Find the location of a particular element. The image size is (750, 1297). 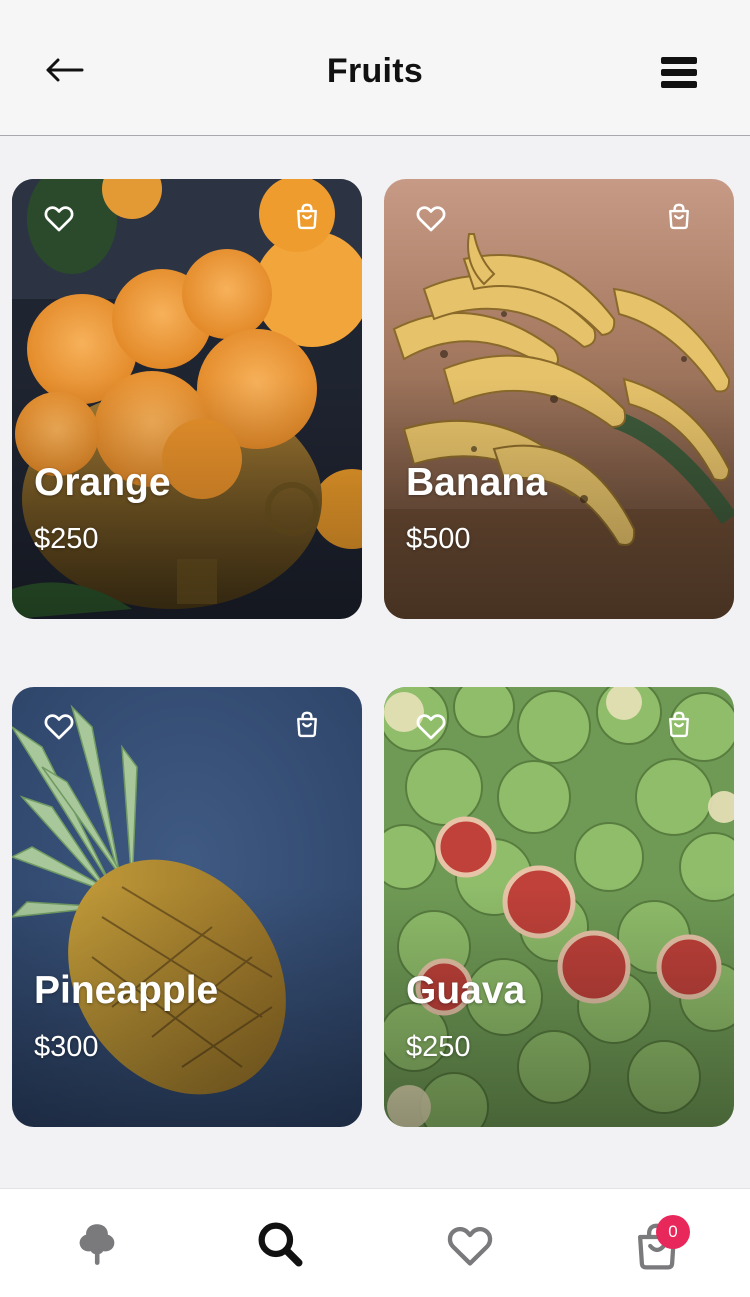

heart-icon is located at coordinates (470, 1246).